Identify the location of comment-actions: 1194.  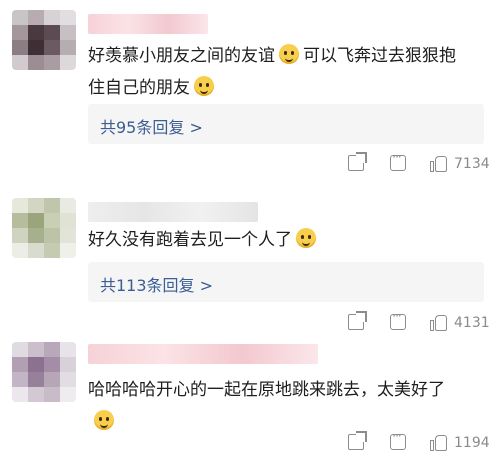
(415, 443).